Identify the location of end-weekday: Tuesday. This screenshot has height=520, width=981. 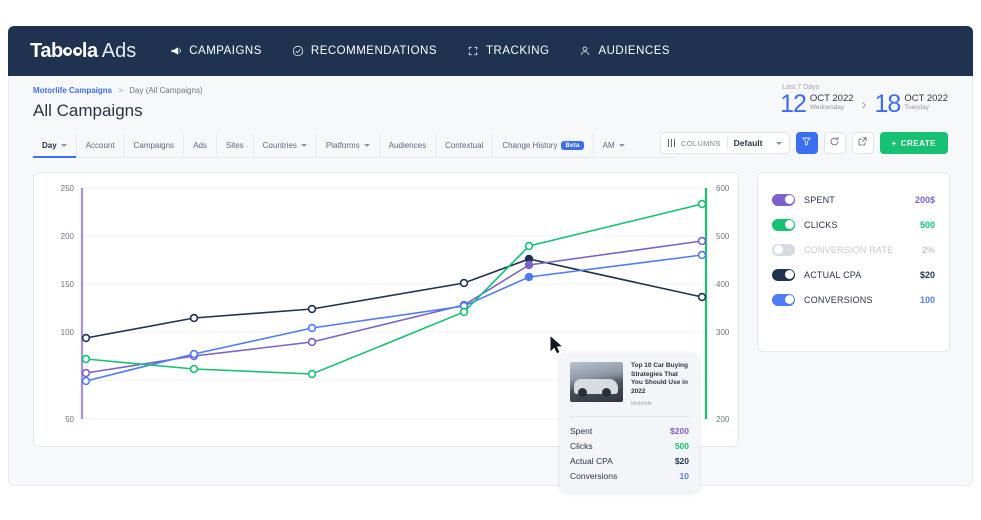
(917, 107).